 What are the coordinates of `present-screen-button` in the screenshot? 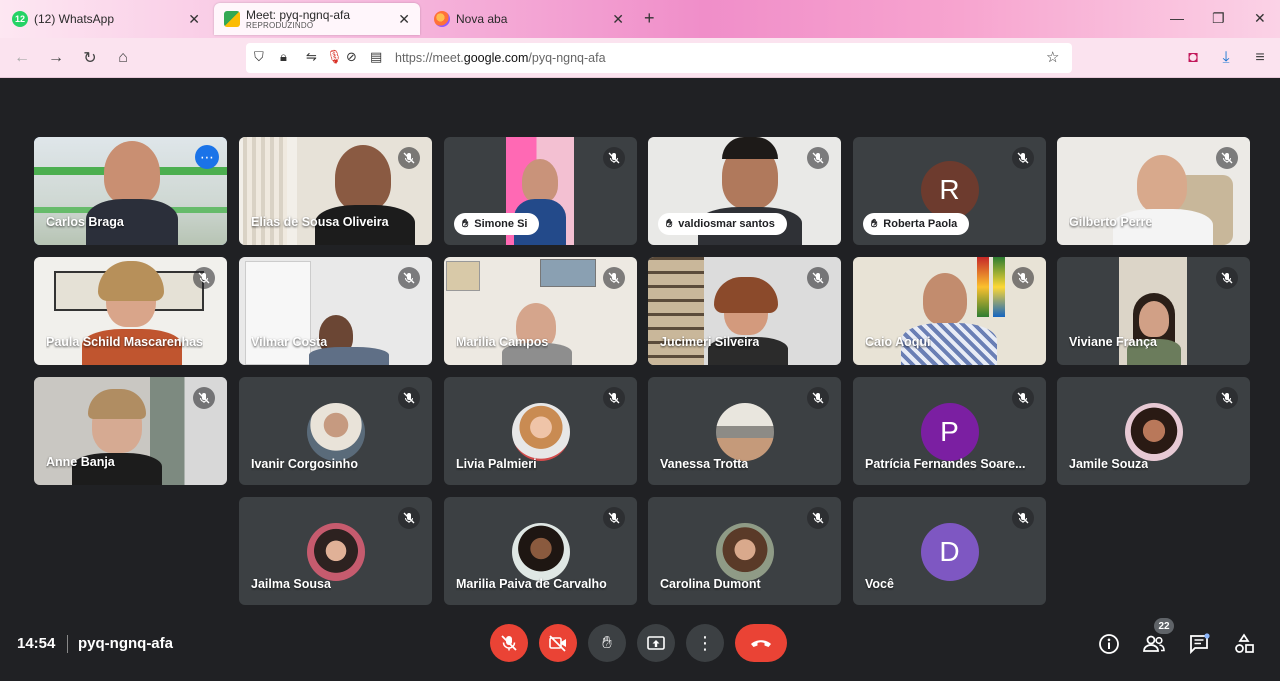 It's located at (656, 643).